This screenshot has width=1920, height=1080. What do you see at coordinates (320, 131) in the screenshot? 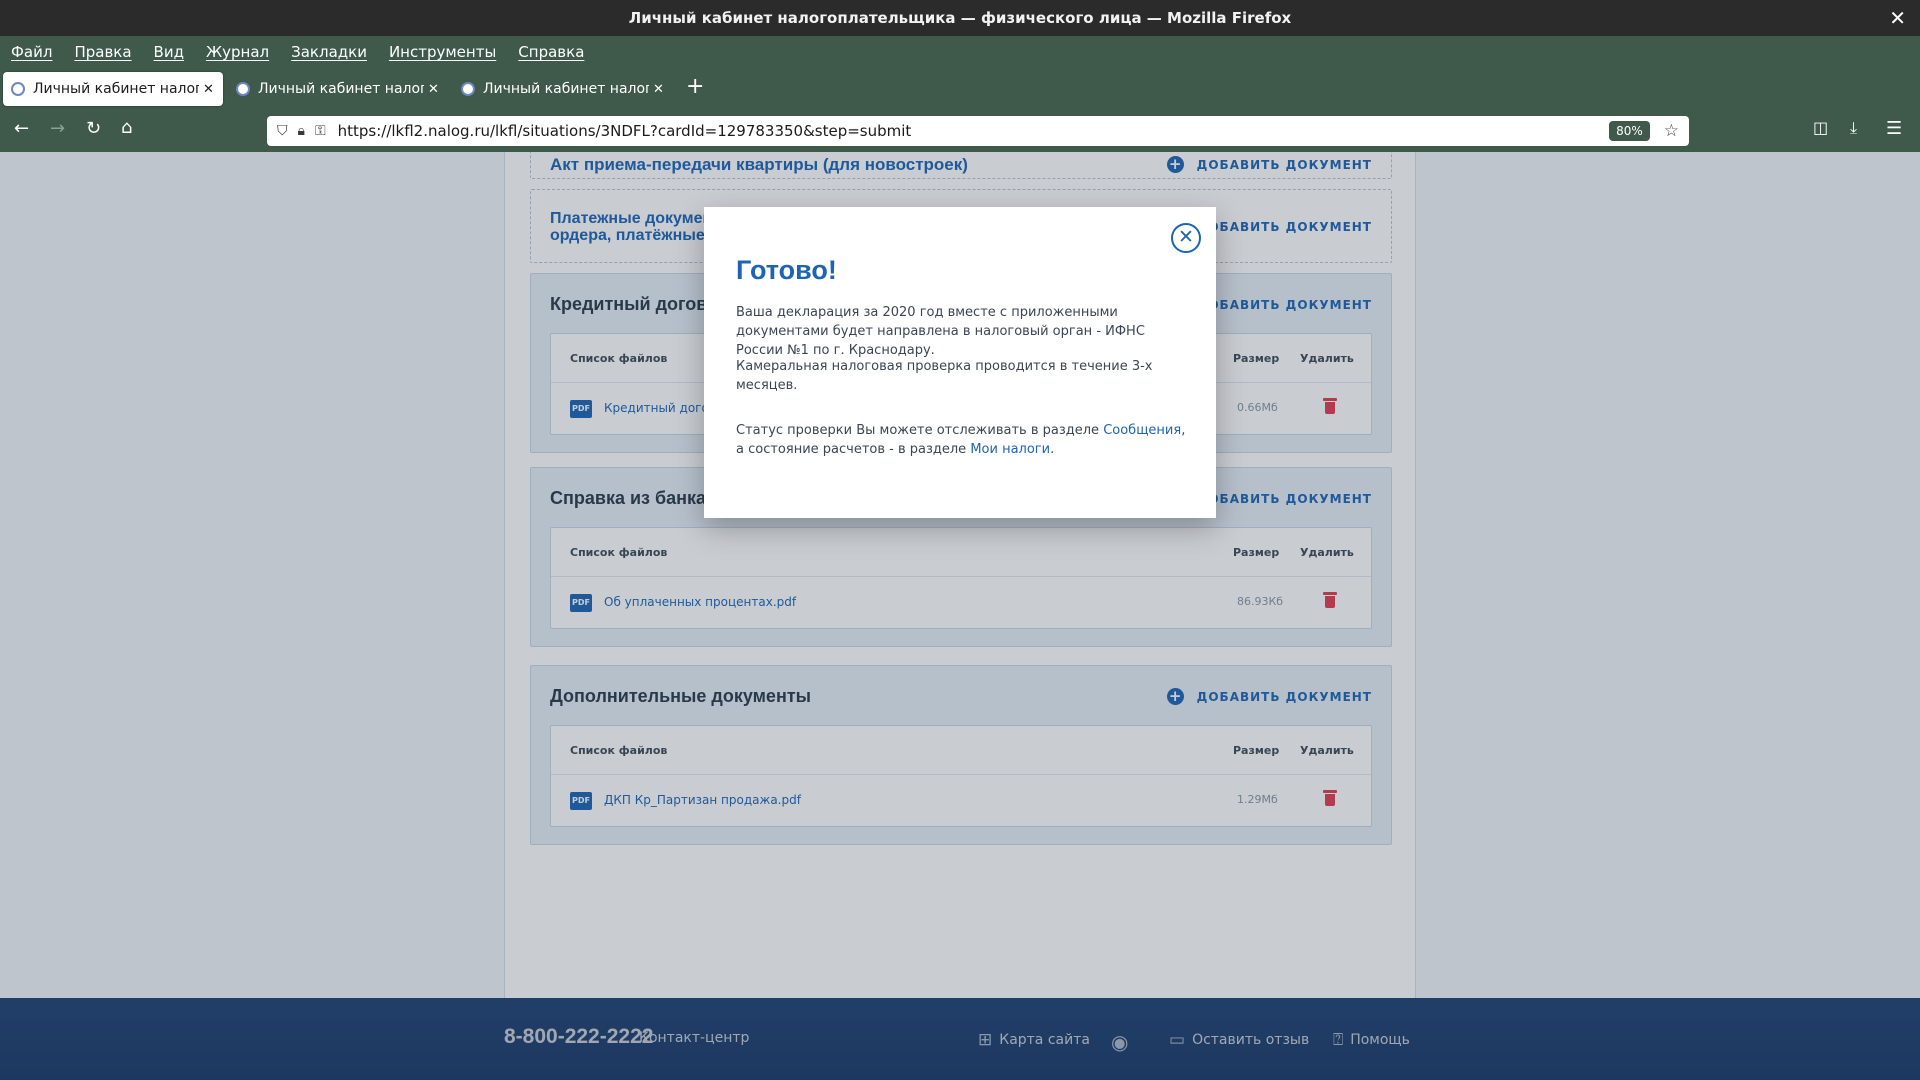
I see `key-icon: ⚿` at bounding box center [320, 131].